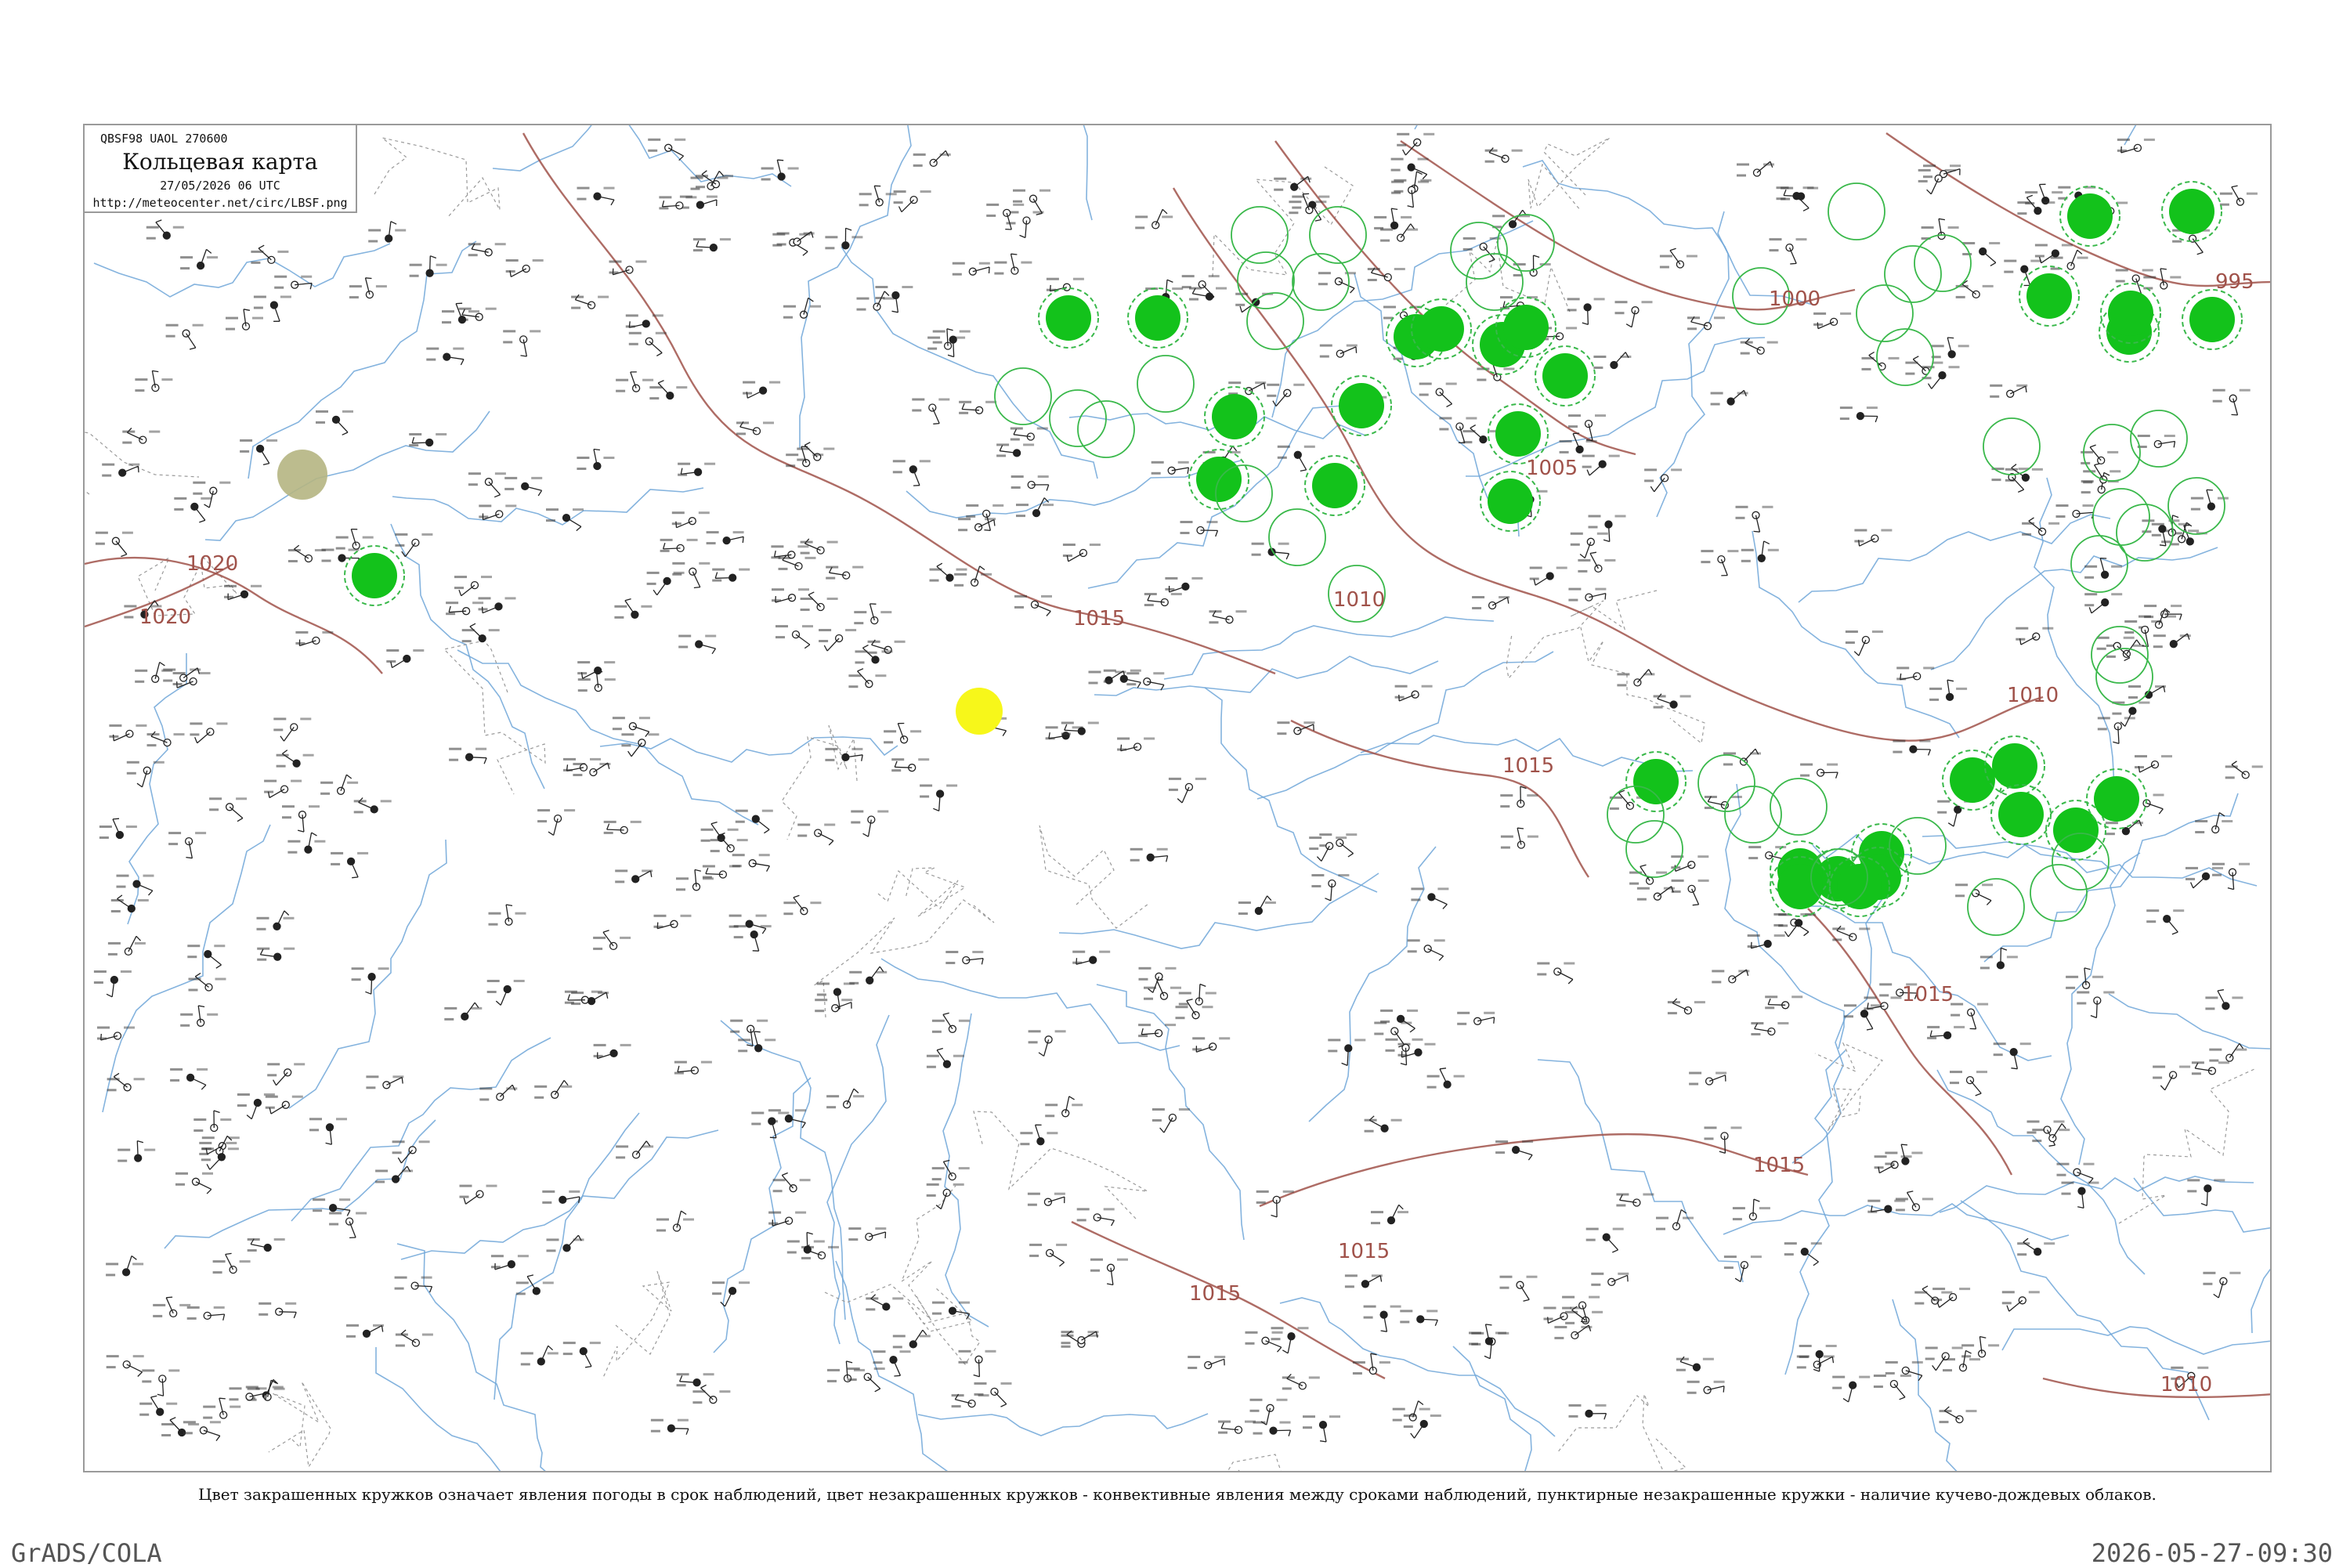  Describe the element at coordinates (758, 431) in the screenshot. I see `station-circle` at that location.